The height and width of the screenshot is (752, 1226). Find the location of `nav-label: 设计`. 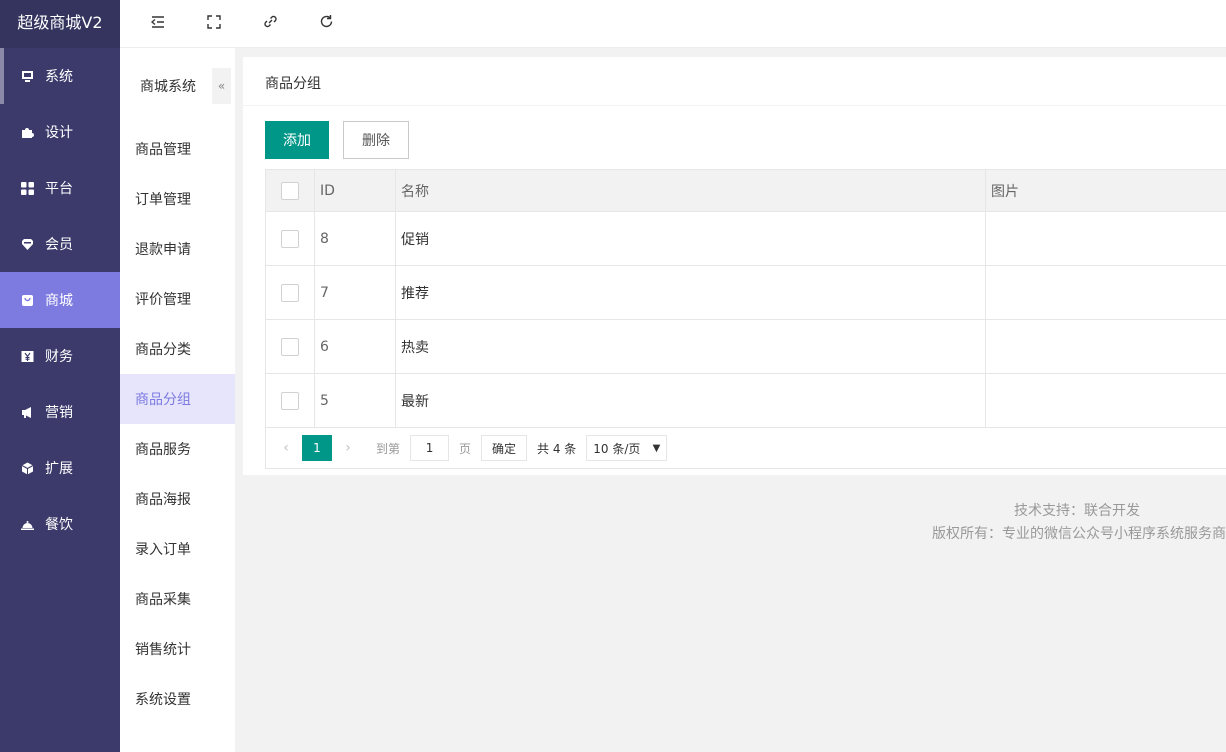

nav-label: 设计 is located at coordinates (59, 133).